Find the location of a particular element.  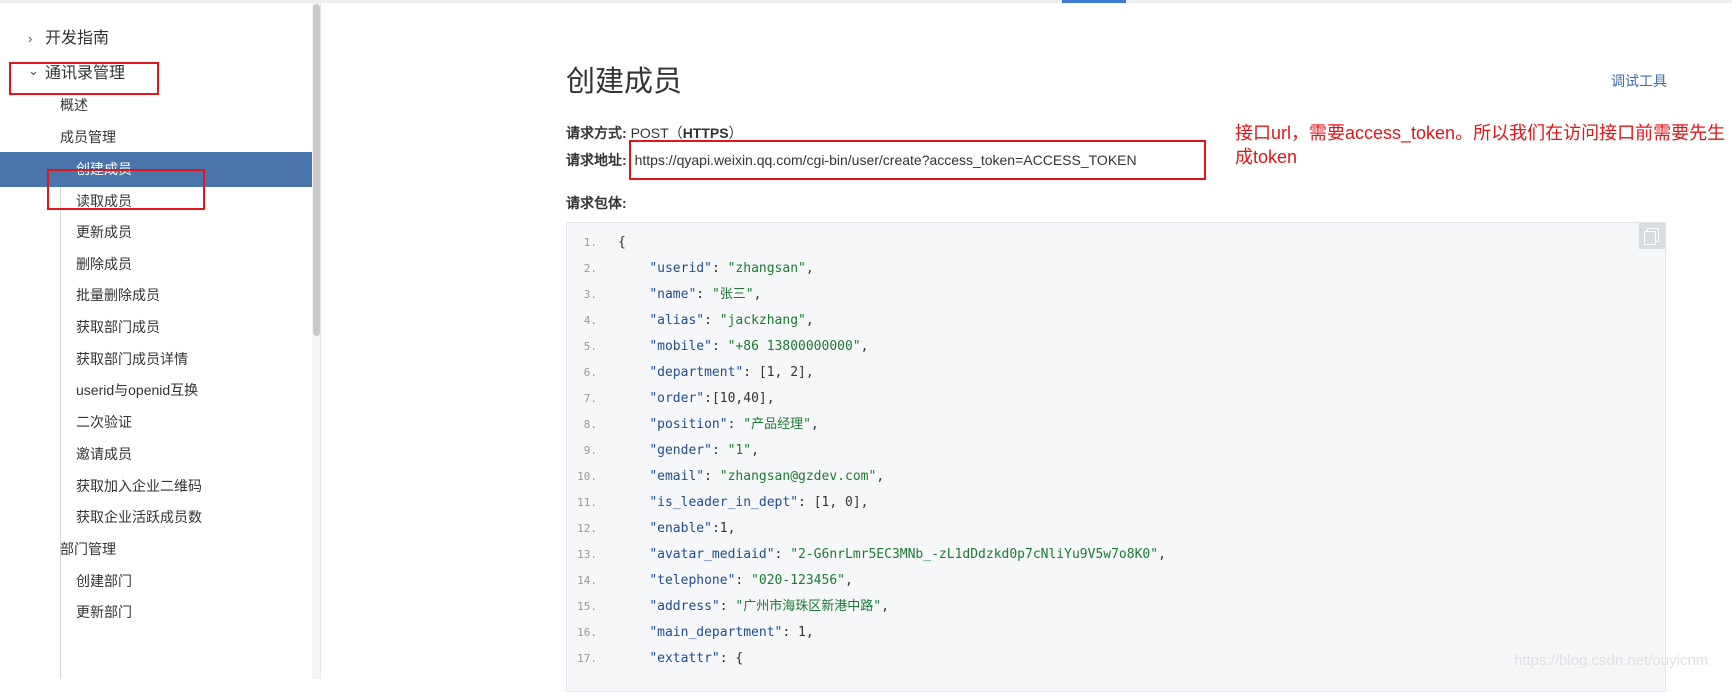

sidebar-item-dev-guide: › 开发指南 is located at coordinates (54, 38).